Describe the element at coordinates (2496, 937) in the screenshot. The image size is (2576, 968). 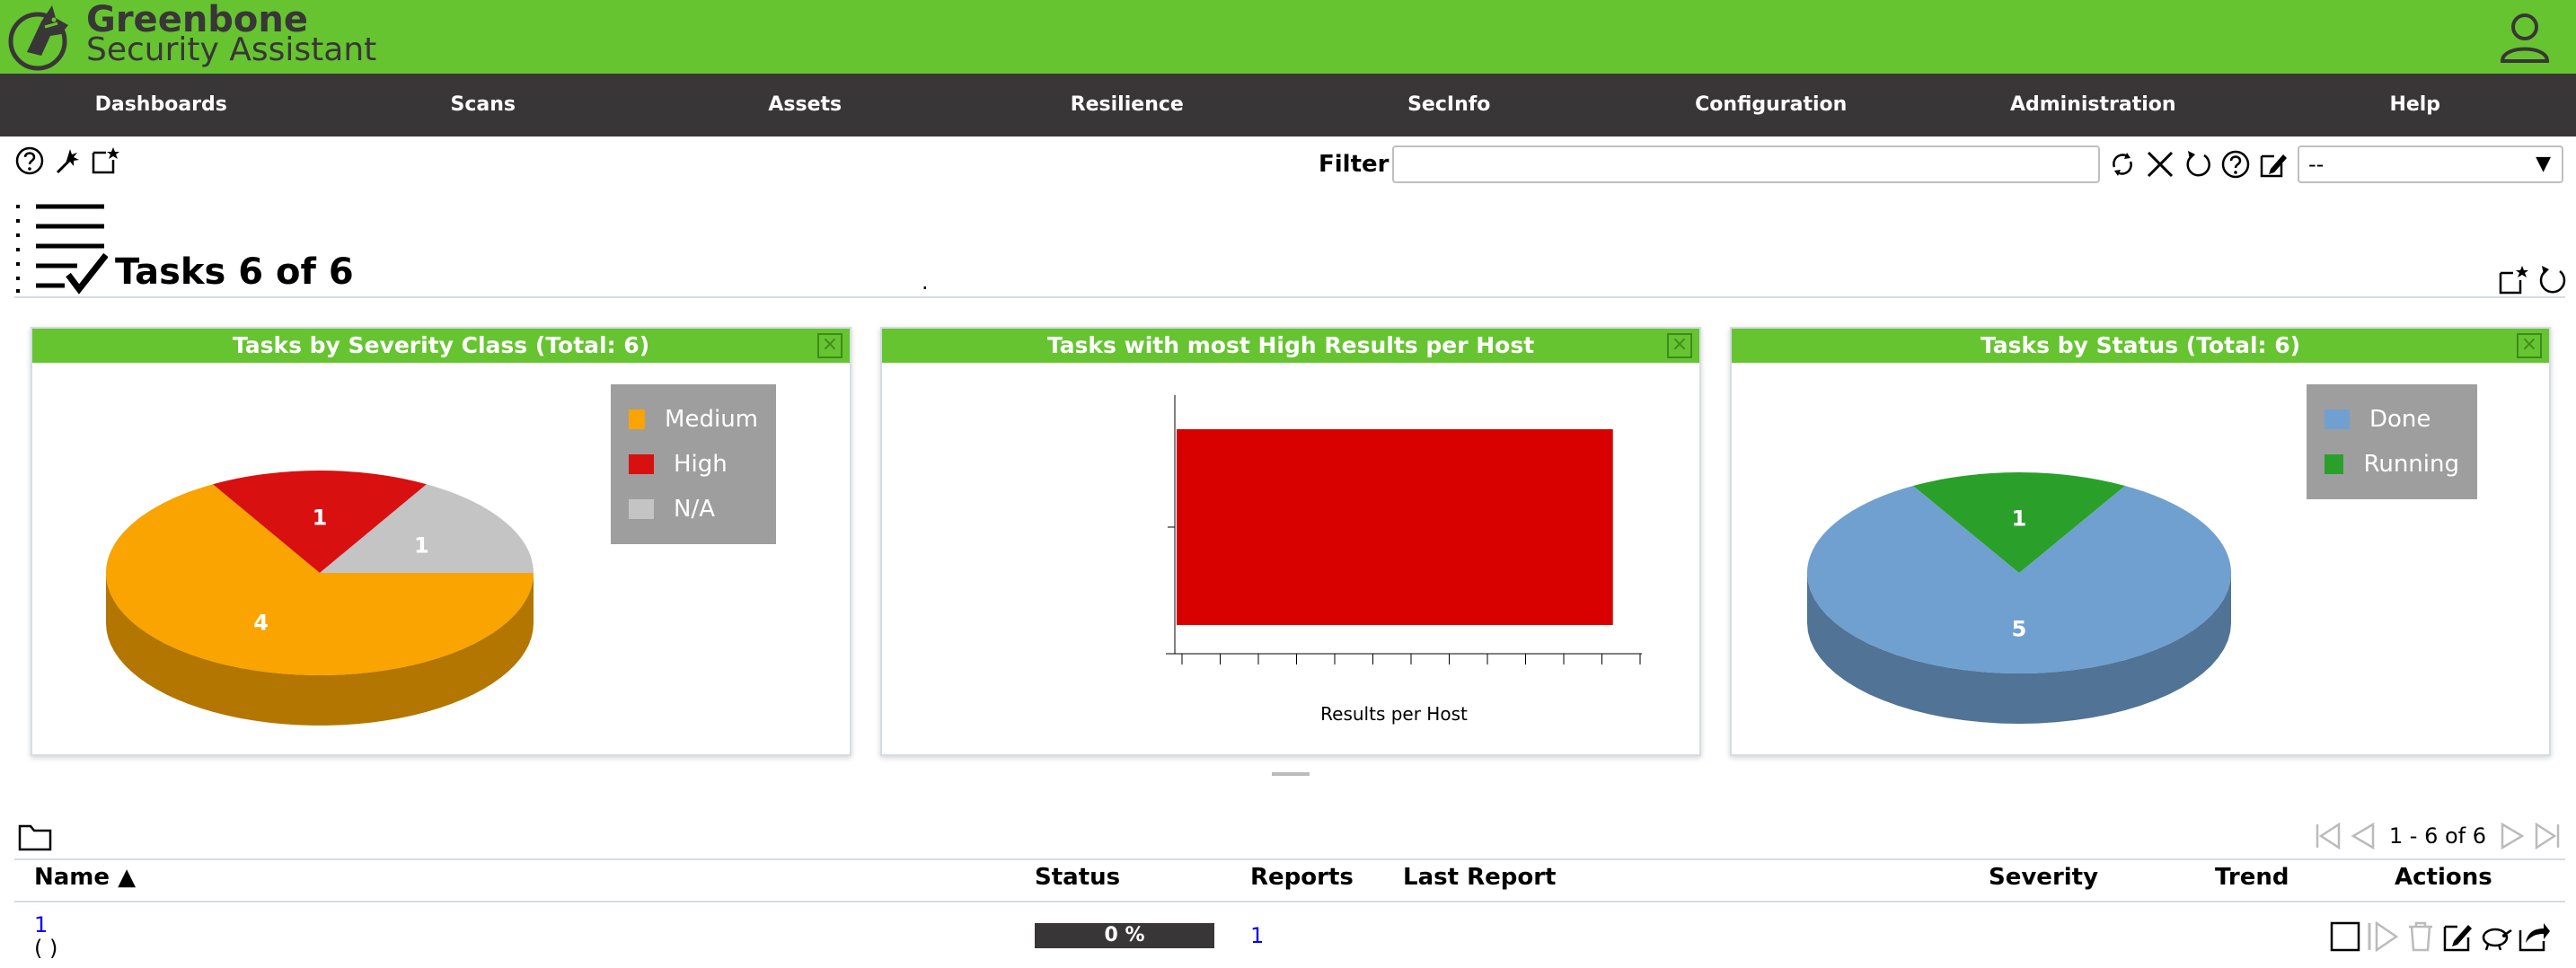
I see `clone-icon` at that location.